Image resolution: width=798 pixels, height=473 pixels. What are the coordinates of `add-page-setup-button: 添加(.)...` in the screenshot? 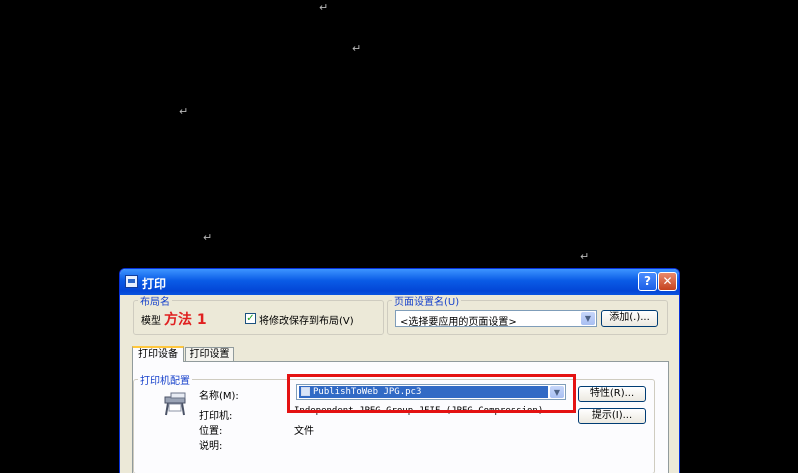 It's located at (629, 318).